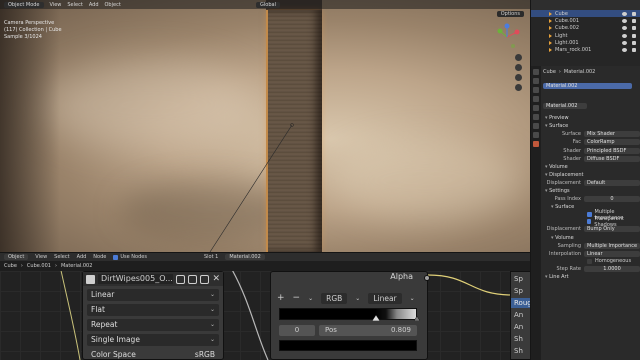 This screenshot has height=360, width=640. Describe the element at coordinates (585, 20) in the screenshot. I see `outliner-item-cube-001: Cube.001` at that location.